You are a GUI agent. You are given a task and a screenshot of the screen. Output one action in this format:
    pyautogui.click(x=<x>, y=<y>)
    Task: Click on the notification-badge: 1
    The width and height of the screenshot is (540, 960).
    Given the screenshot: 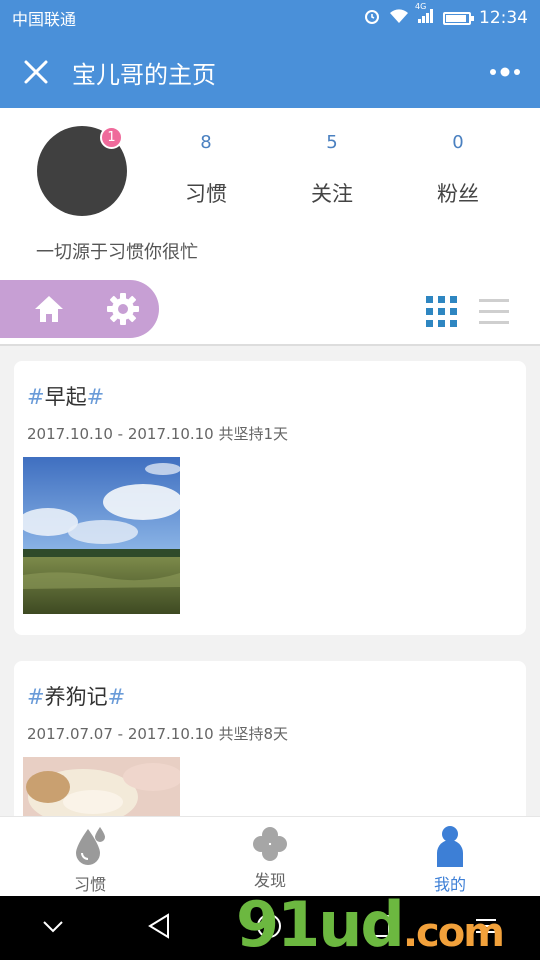 What is the action you would take?
    pyautogui.click(x=111, y=137)
    